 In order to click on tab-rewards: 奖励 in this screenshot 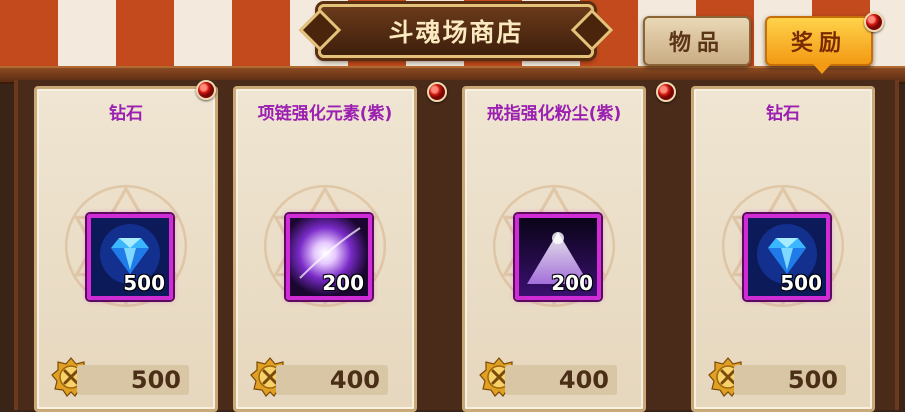, I will do `click(819, 45)`.